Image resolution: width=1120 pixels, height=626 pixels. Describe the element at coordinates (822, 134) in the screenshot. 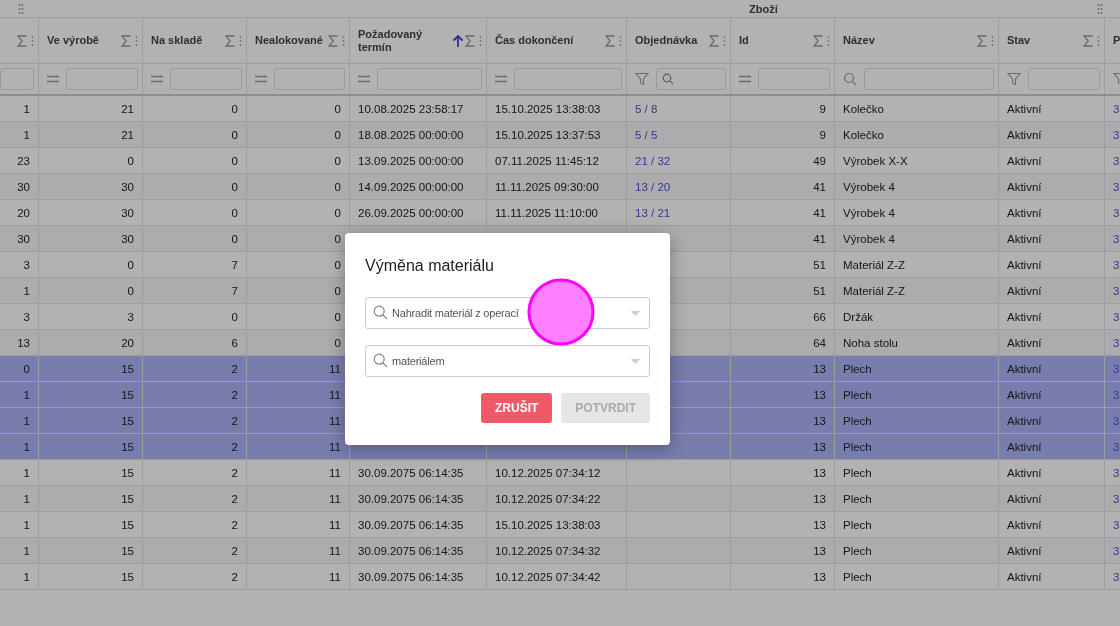

I see `table-cell: 9` at that location.